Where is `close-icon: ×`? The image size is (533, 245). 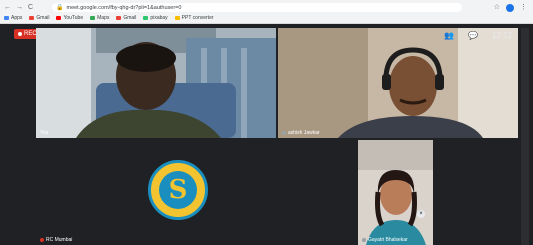 close-icon: × is located at coordinates (421, 214).